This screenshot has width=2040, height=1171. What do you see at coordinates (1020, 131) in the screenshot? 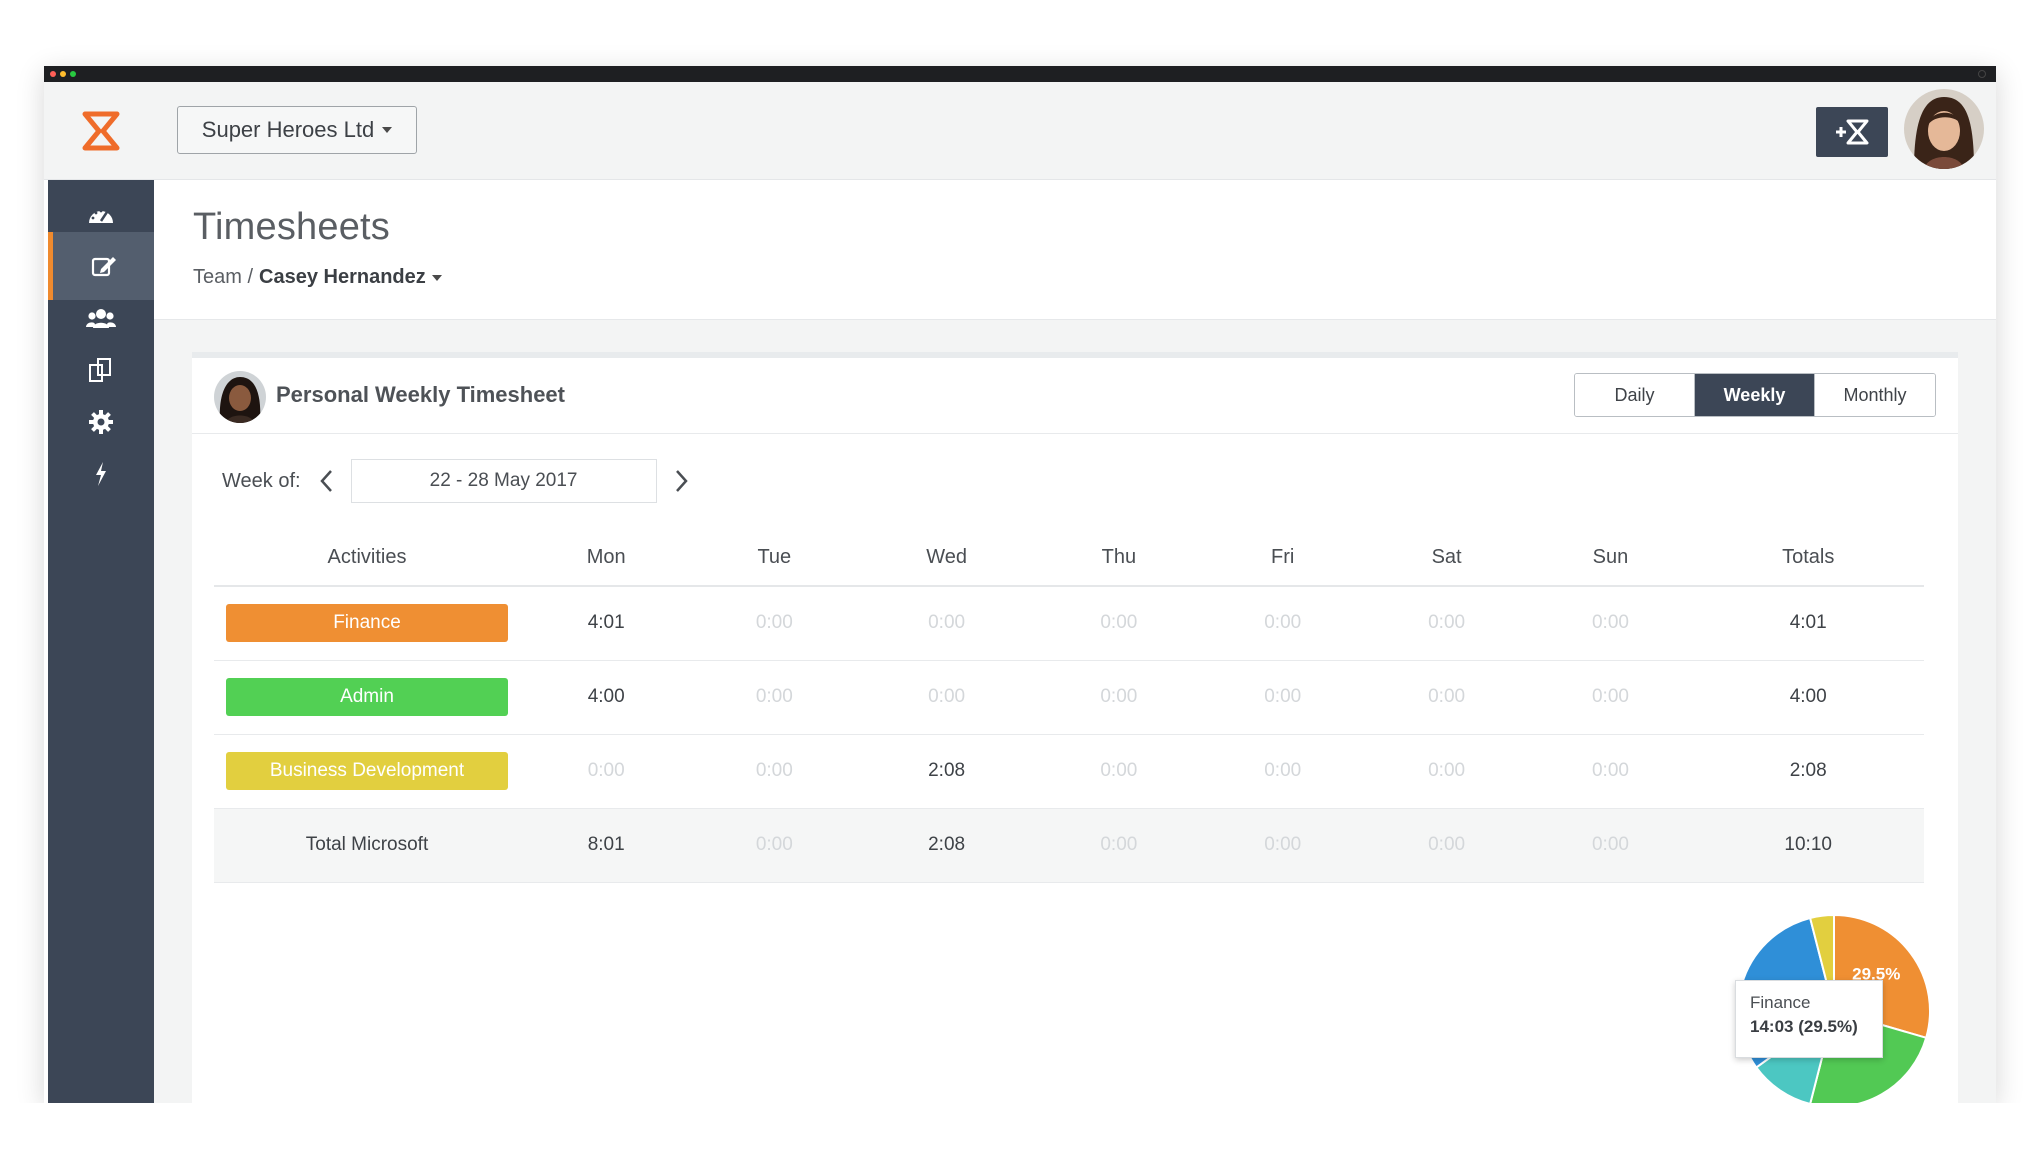
I see `top-bar: Super Heroes Ltd` at bounding box center [1020, 131].